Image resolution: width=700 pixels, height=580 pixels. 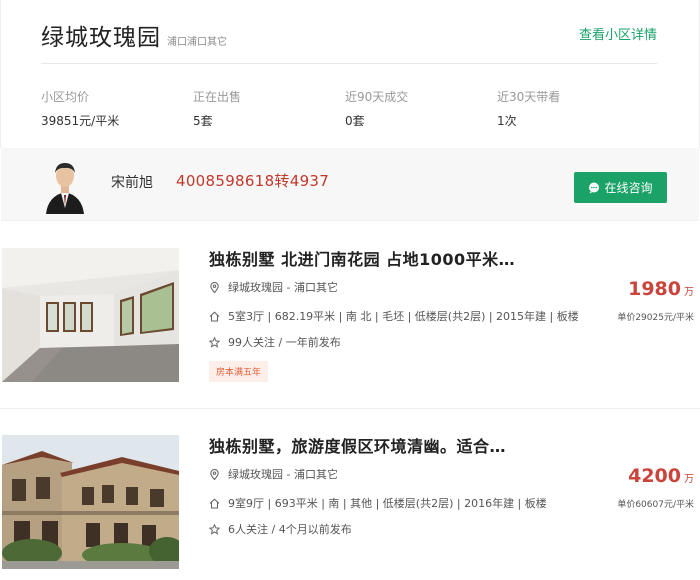 I want to click on listing-follow-text: 99人关注 / 一年前发布, so click(x=284, y=342).